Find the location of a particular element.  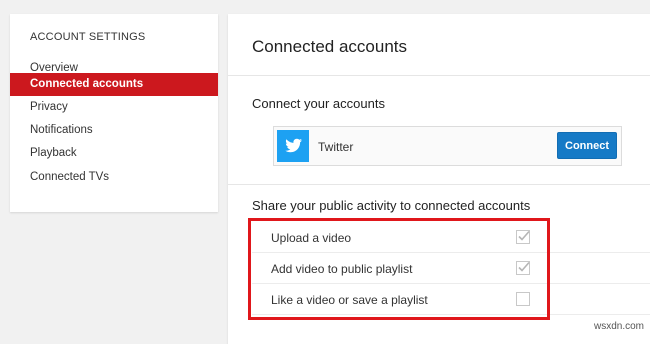

sidebar-item-notifications: Notifications is located at coordinates (114, 130).